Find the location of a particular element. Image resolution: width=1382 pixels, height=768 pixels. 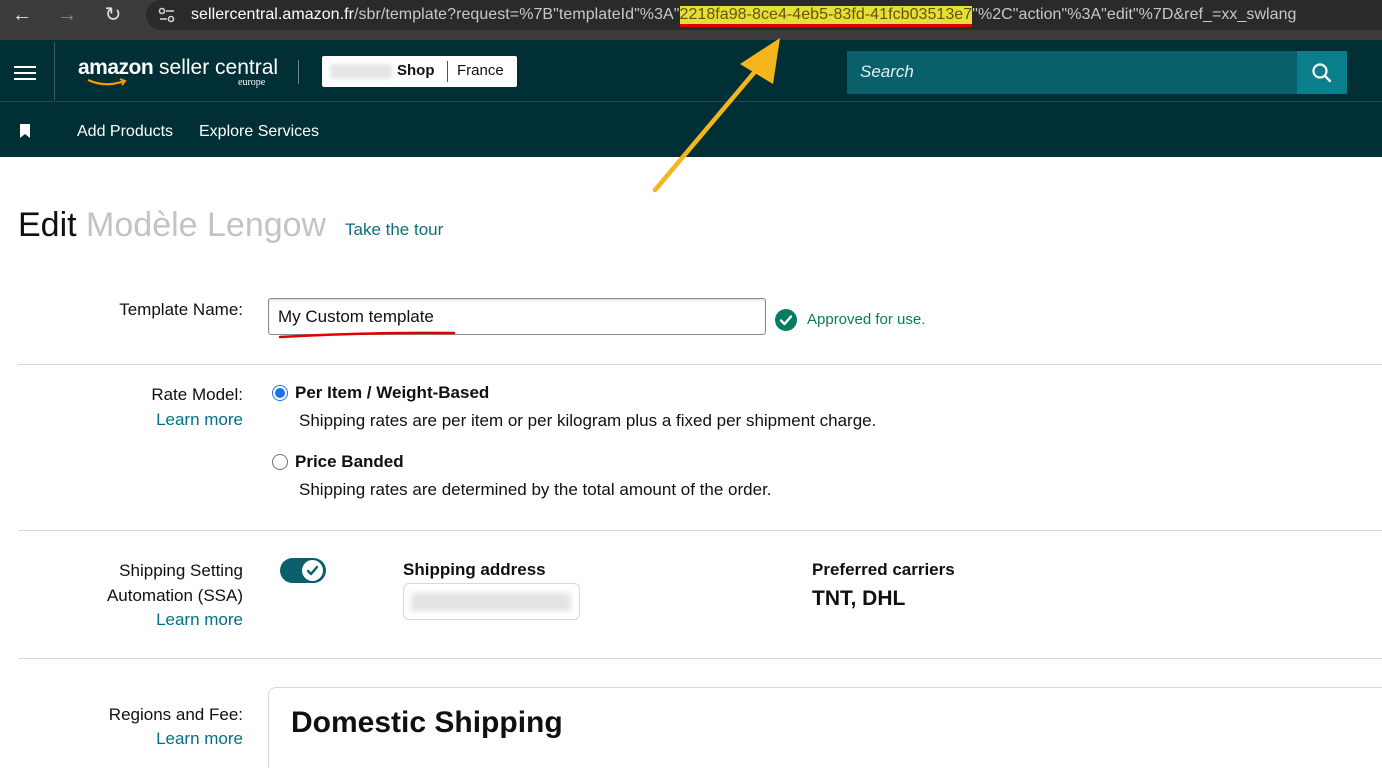

approved-check-icon is located at coordinates (786, 320).